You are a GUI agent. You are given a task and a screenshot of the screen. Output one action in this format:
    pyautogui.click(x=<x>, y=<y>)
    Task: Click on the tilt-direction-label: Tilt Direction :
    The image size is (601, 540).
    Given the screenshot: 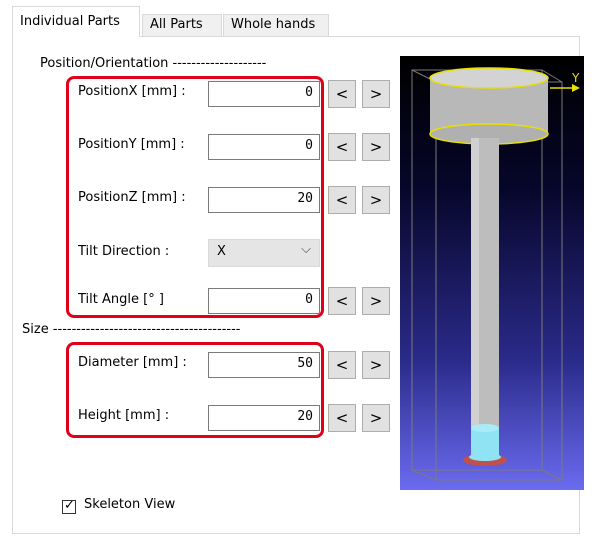 What is the action you would take?
    pyautogui.click(x=124, y=251)
    